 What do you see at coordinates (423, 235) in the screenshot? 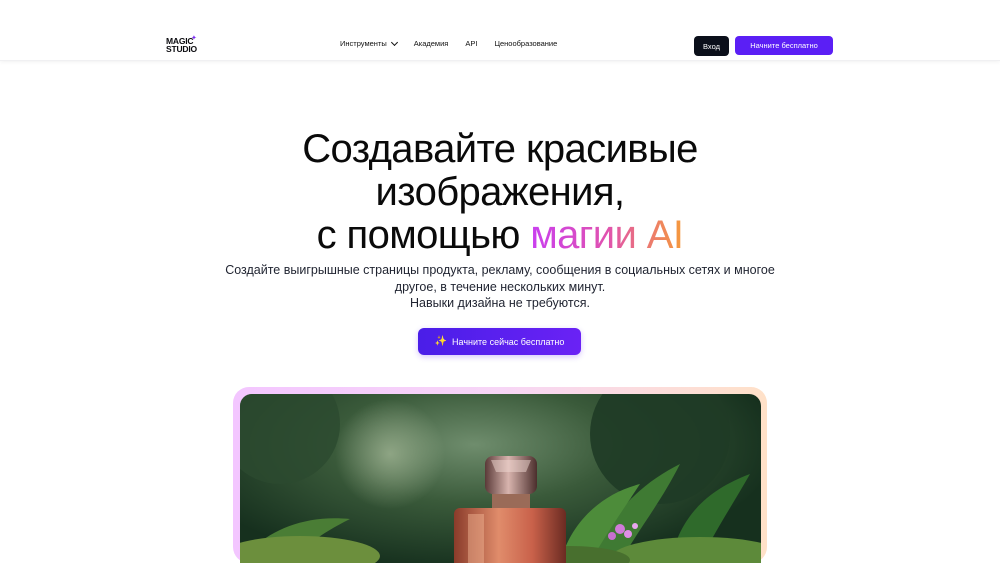
I see `hero-title-prefix: с помощью` at bounding box center [423, 235].